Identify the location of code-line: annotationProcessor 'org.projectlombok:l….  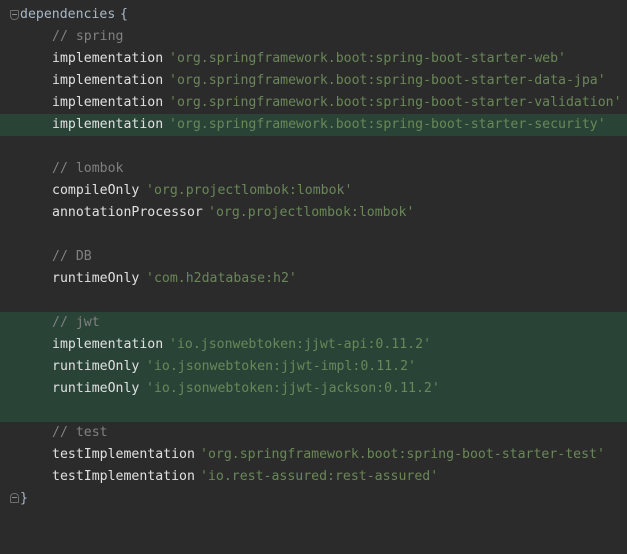
(313, 213).